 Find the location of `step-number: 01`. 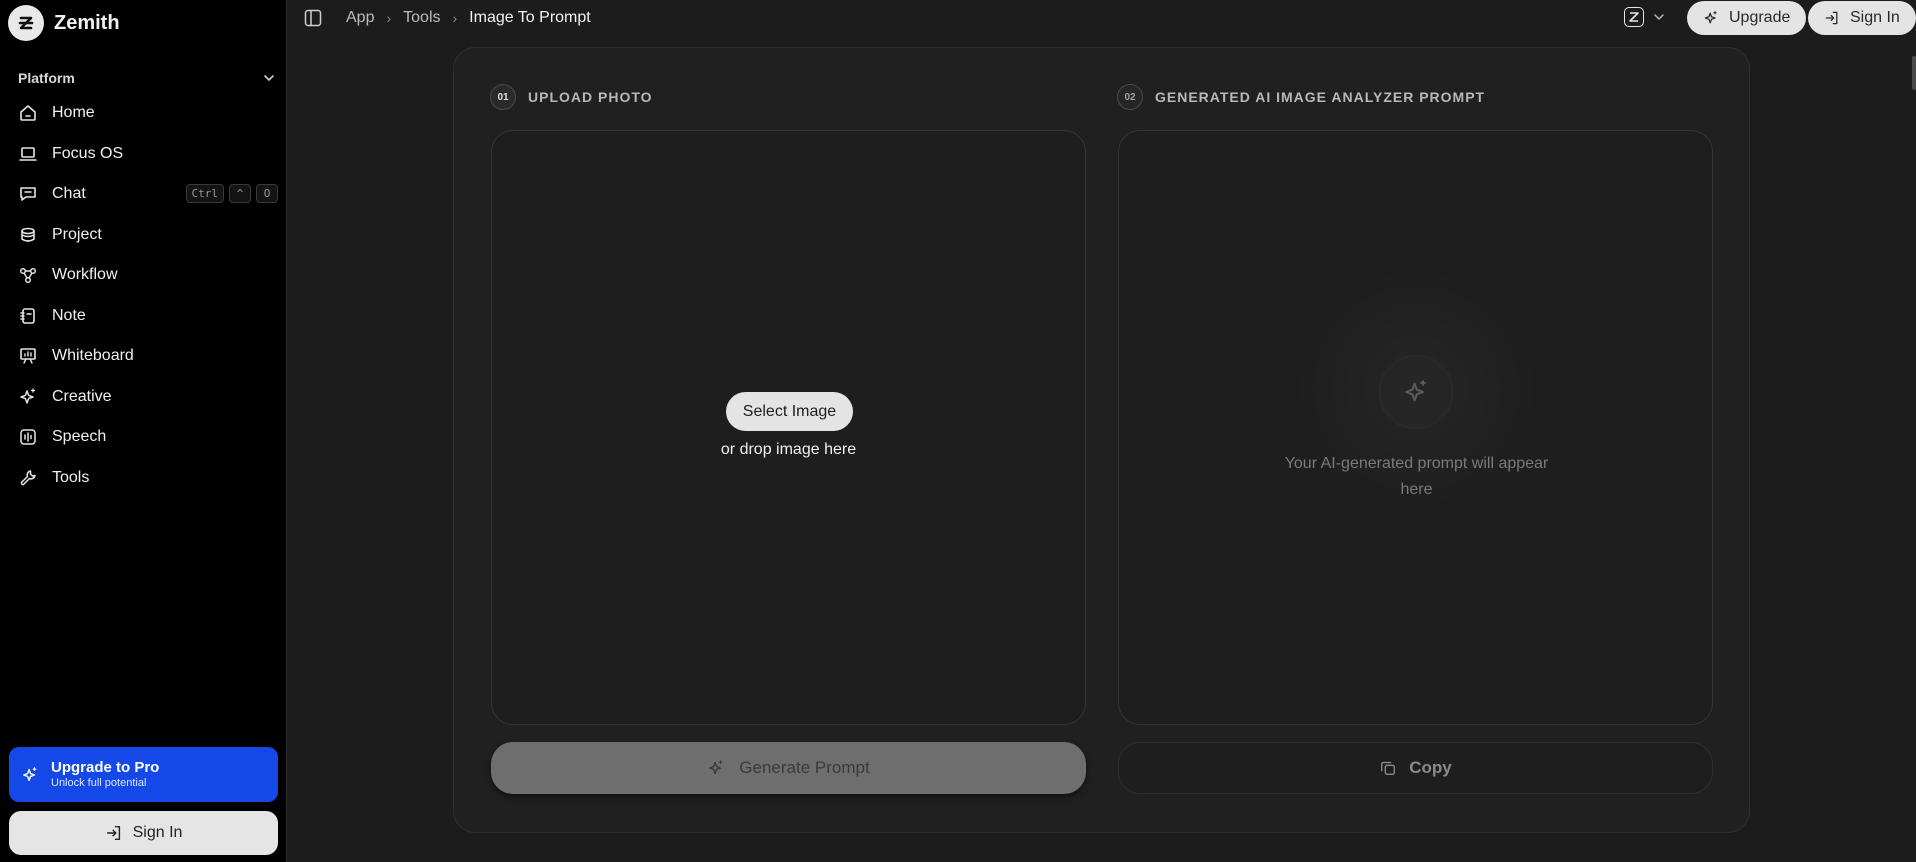

step-number: 01 is located at coordinates (503, 97).